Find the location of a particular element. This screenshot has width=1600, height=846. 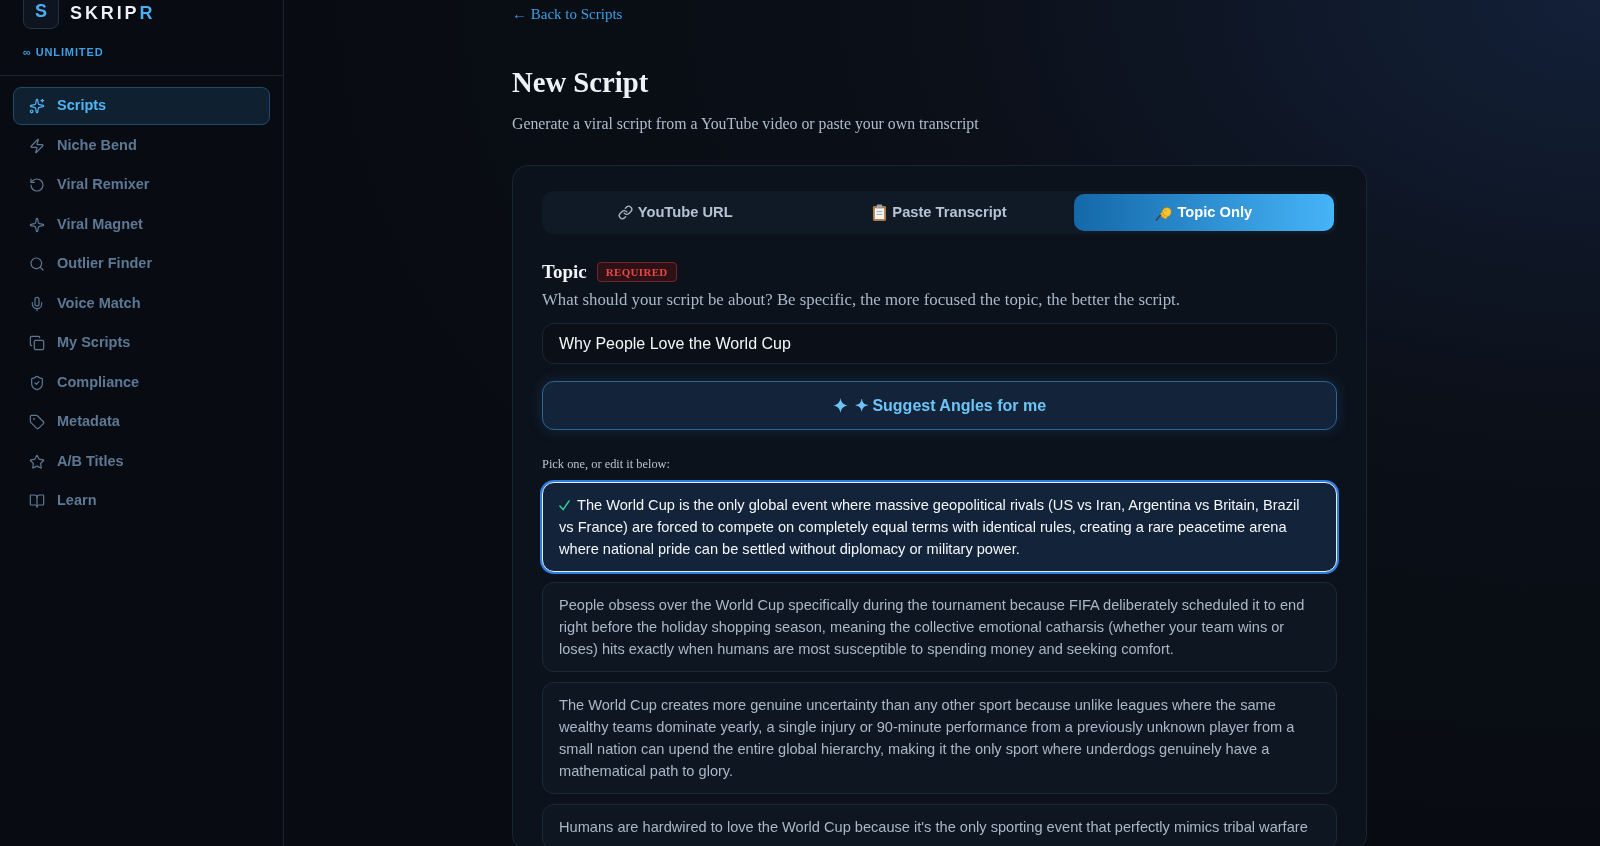

tab: YouTube URL is located at coordinates (675, 212).